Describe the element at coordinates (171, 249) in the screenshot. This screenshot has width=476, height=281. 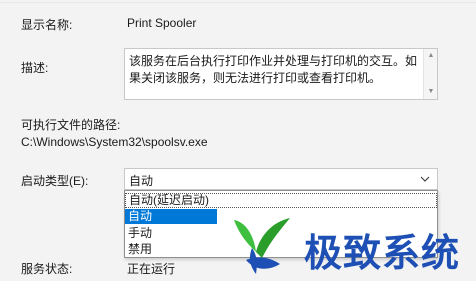
I see `option-disabled: 禁用` at that location.